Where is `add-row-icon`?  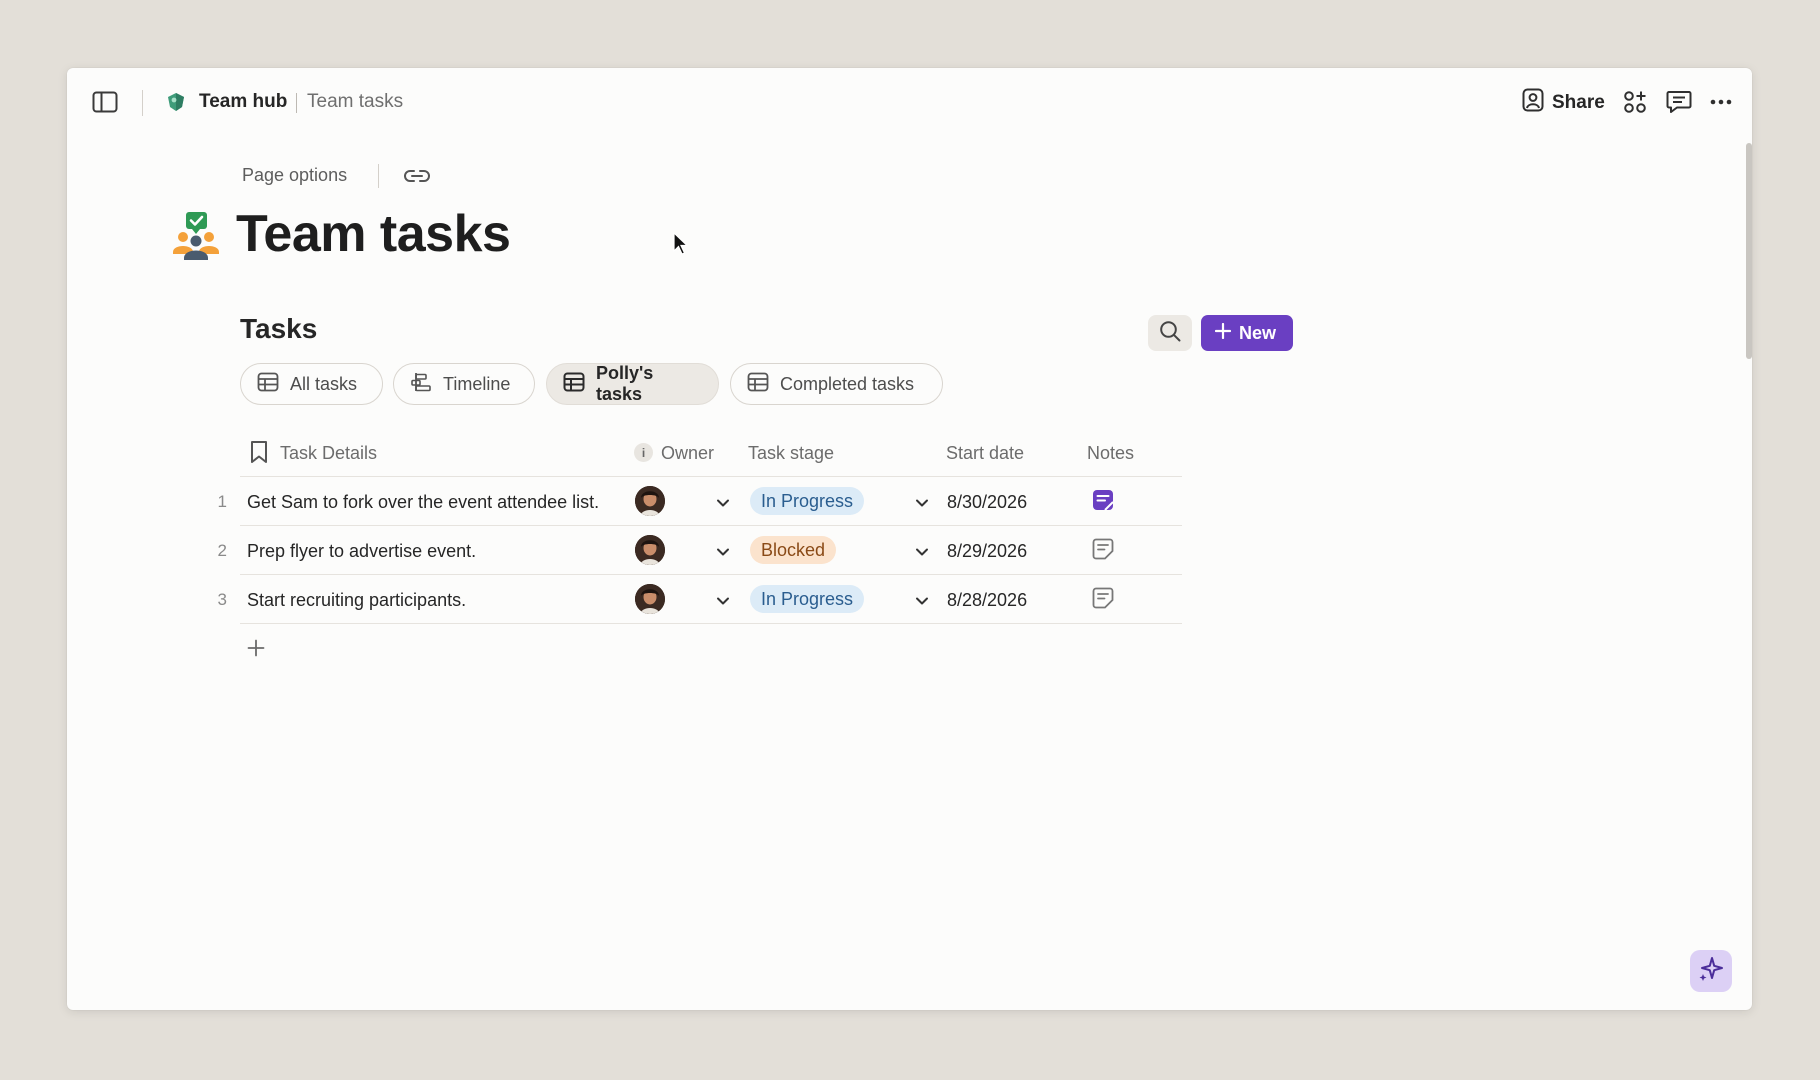
add-row-icon is located at coordinates (256, 648).